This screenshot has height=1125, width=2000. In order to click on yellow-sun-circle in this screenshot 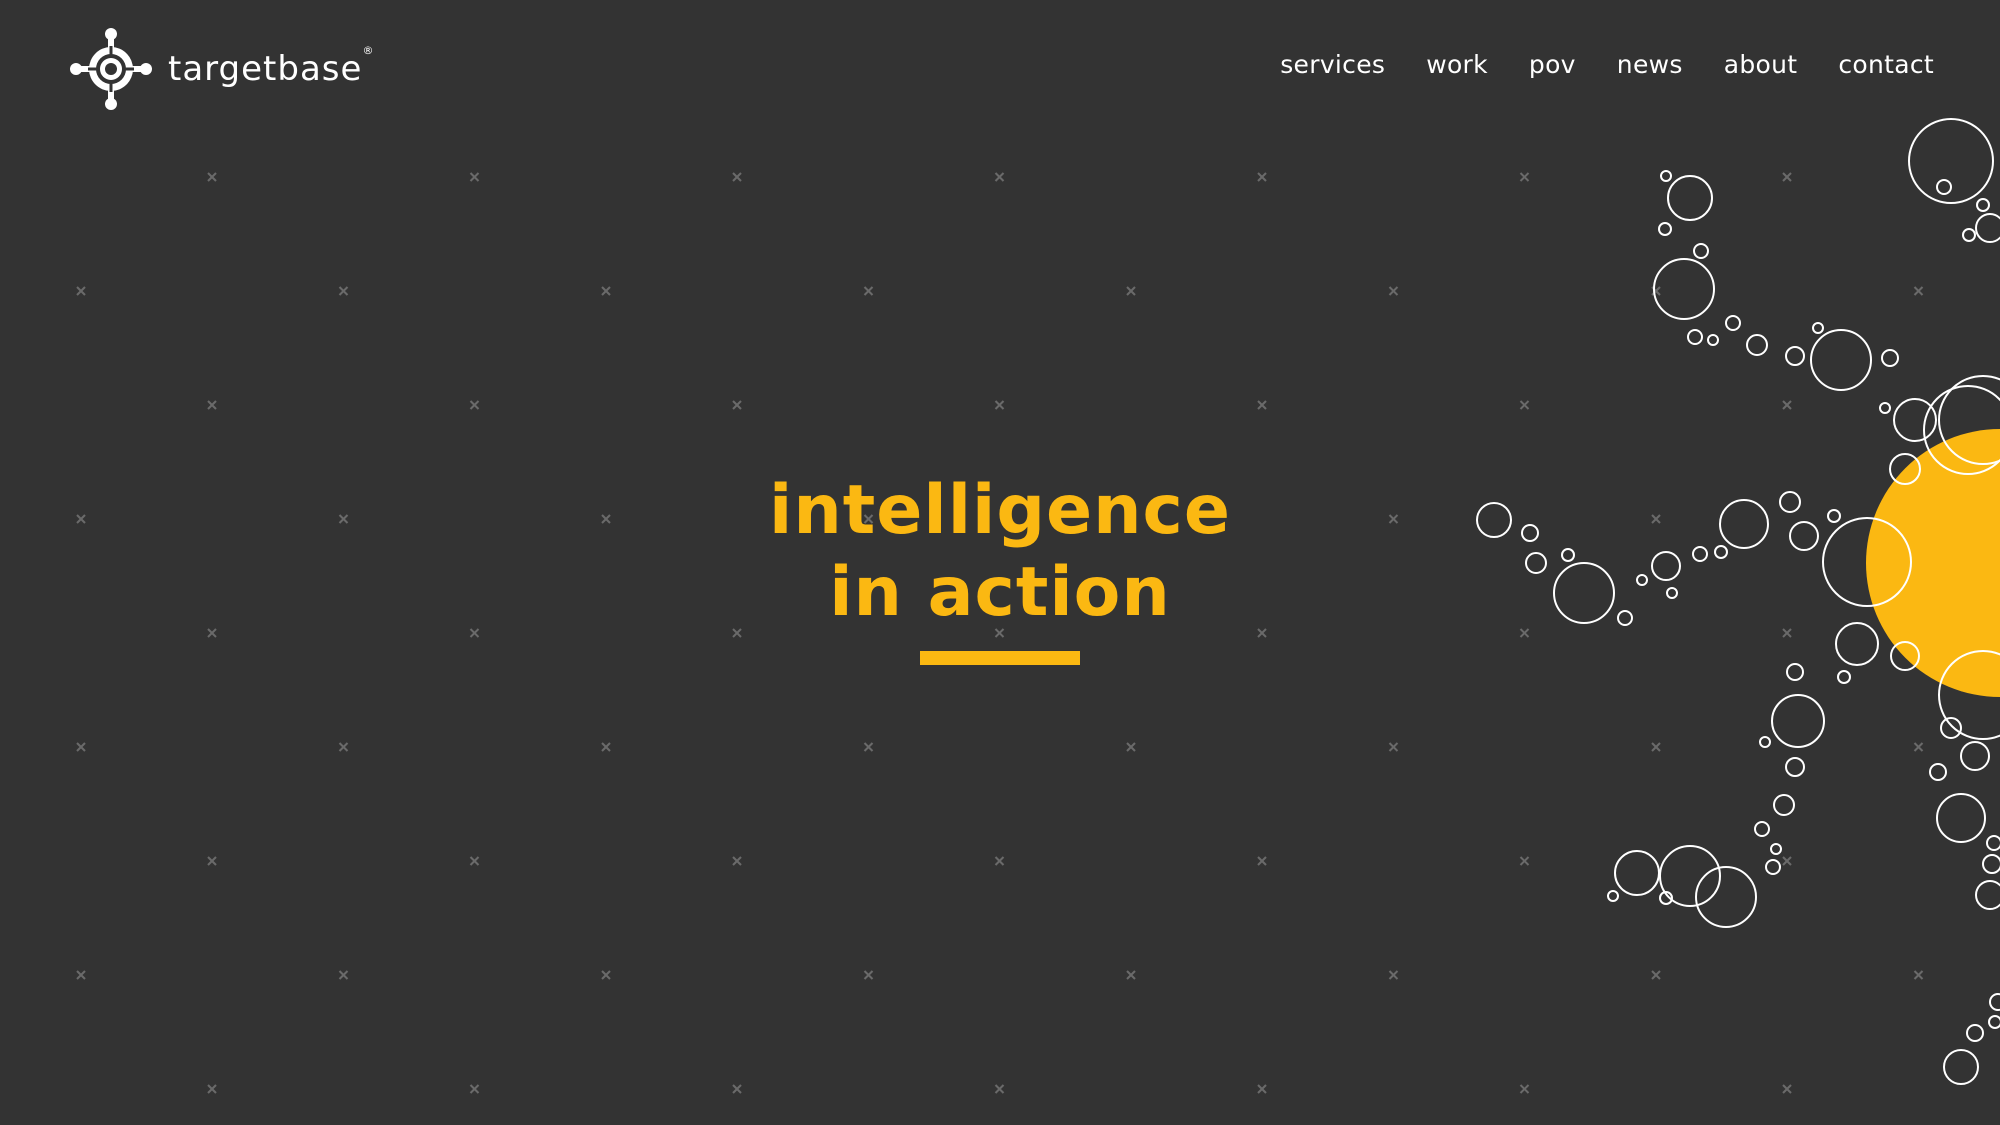, I will do `click(1933, 563)`.